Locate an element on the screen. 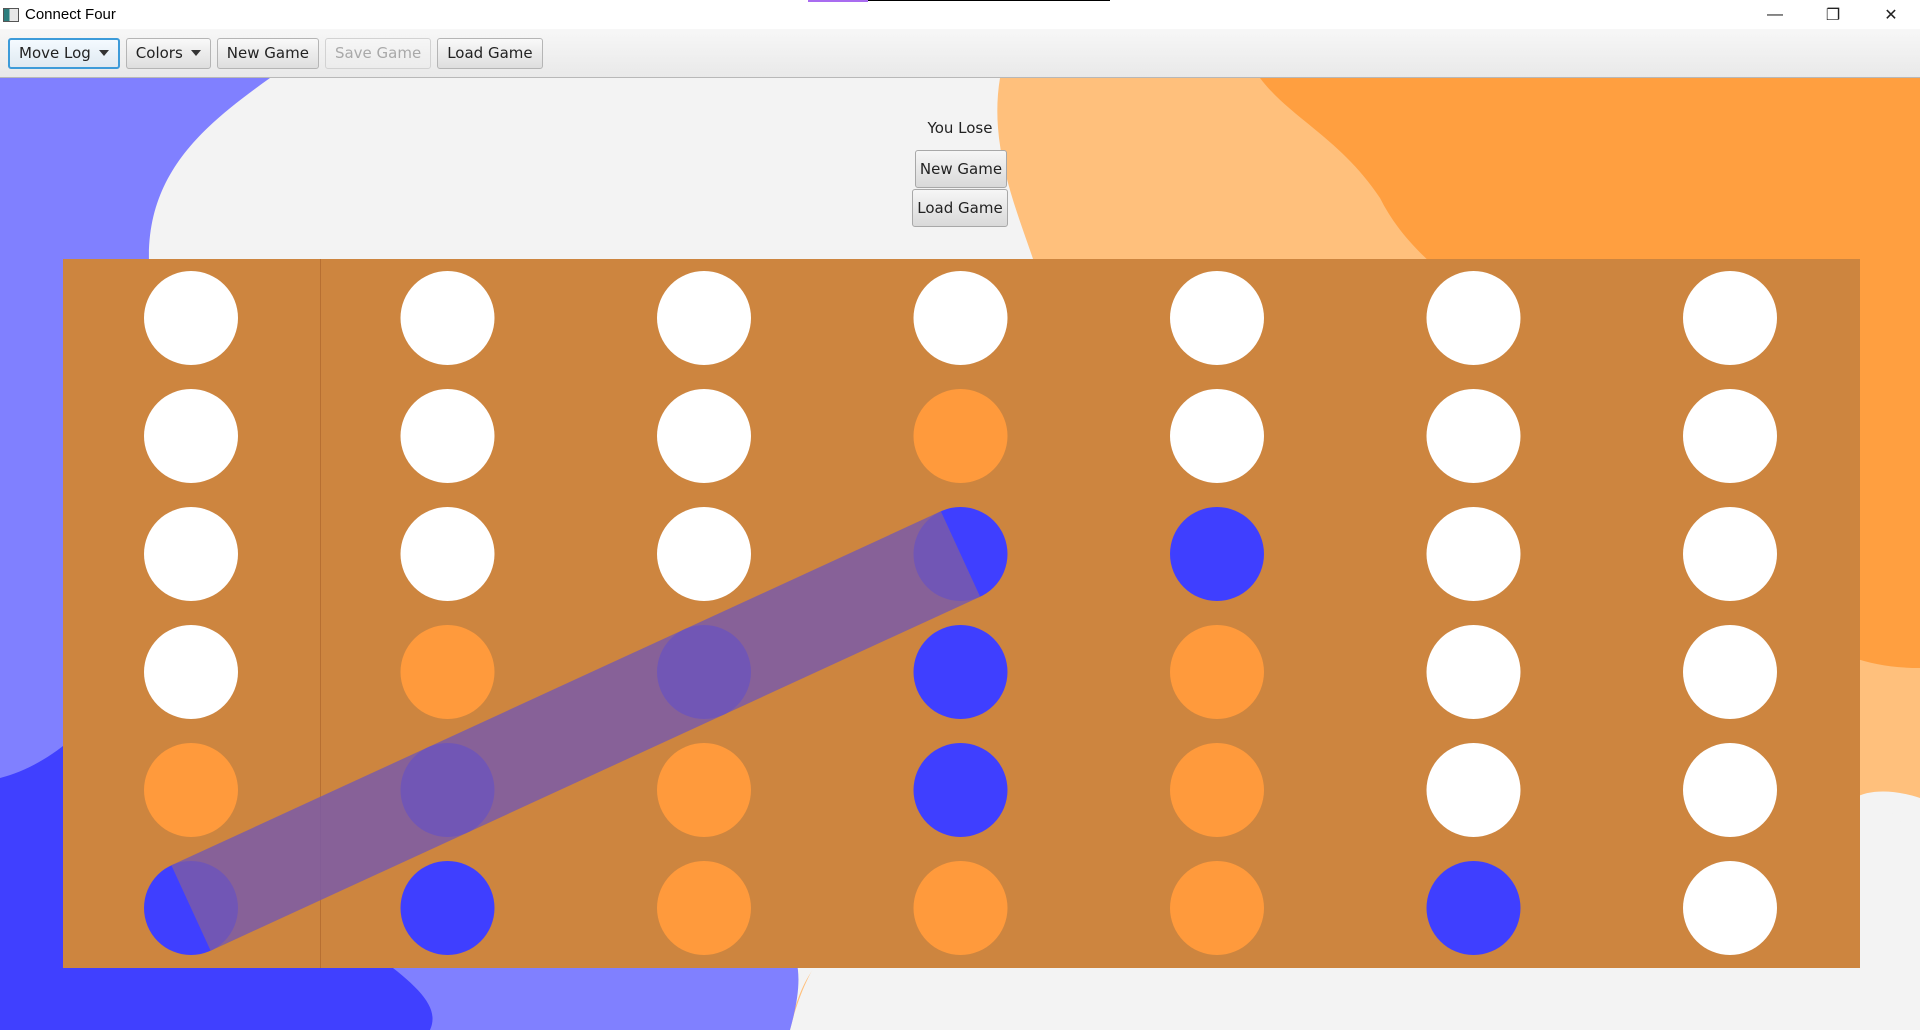 This screenshot has width=1920, height=1030. toolbar-new-game-button: New Game is located at coordinates (267, 53).